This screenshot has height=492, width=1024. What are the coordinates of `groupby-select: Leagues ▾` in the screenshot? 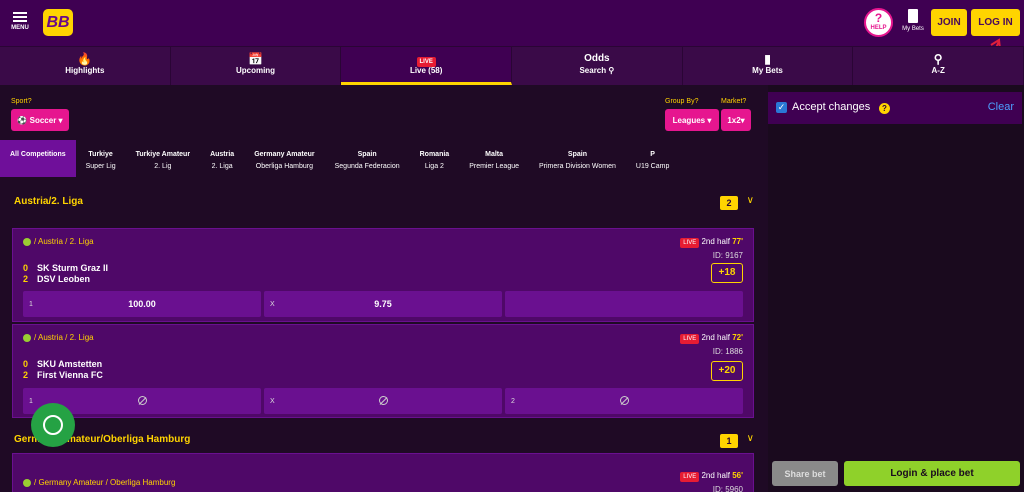 It's located at (692, 120).